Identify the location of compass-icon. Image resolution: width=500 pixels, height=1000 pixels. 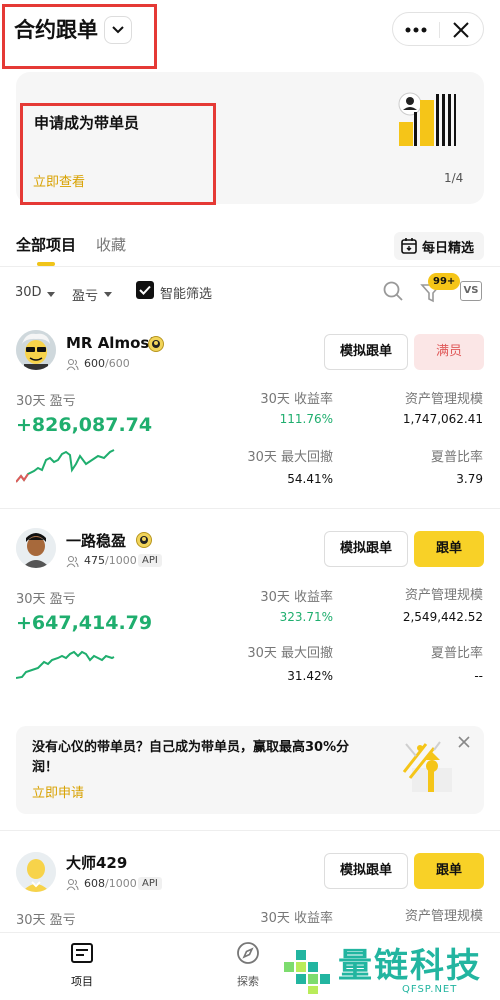
(248, 953).